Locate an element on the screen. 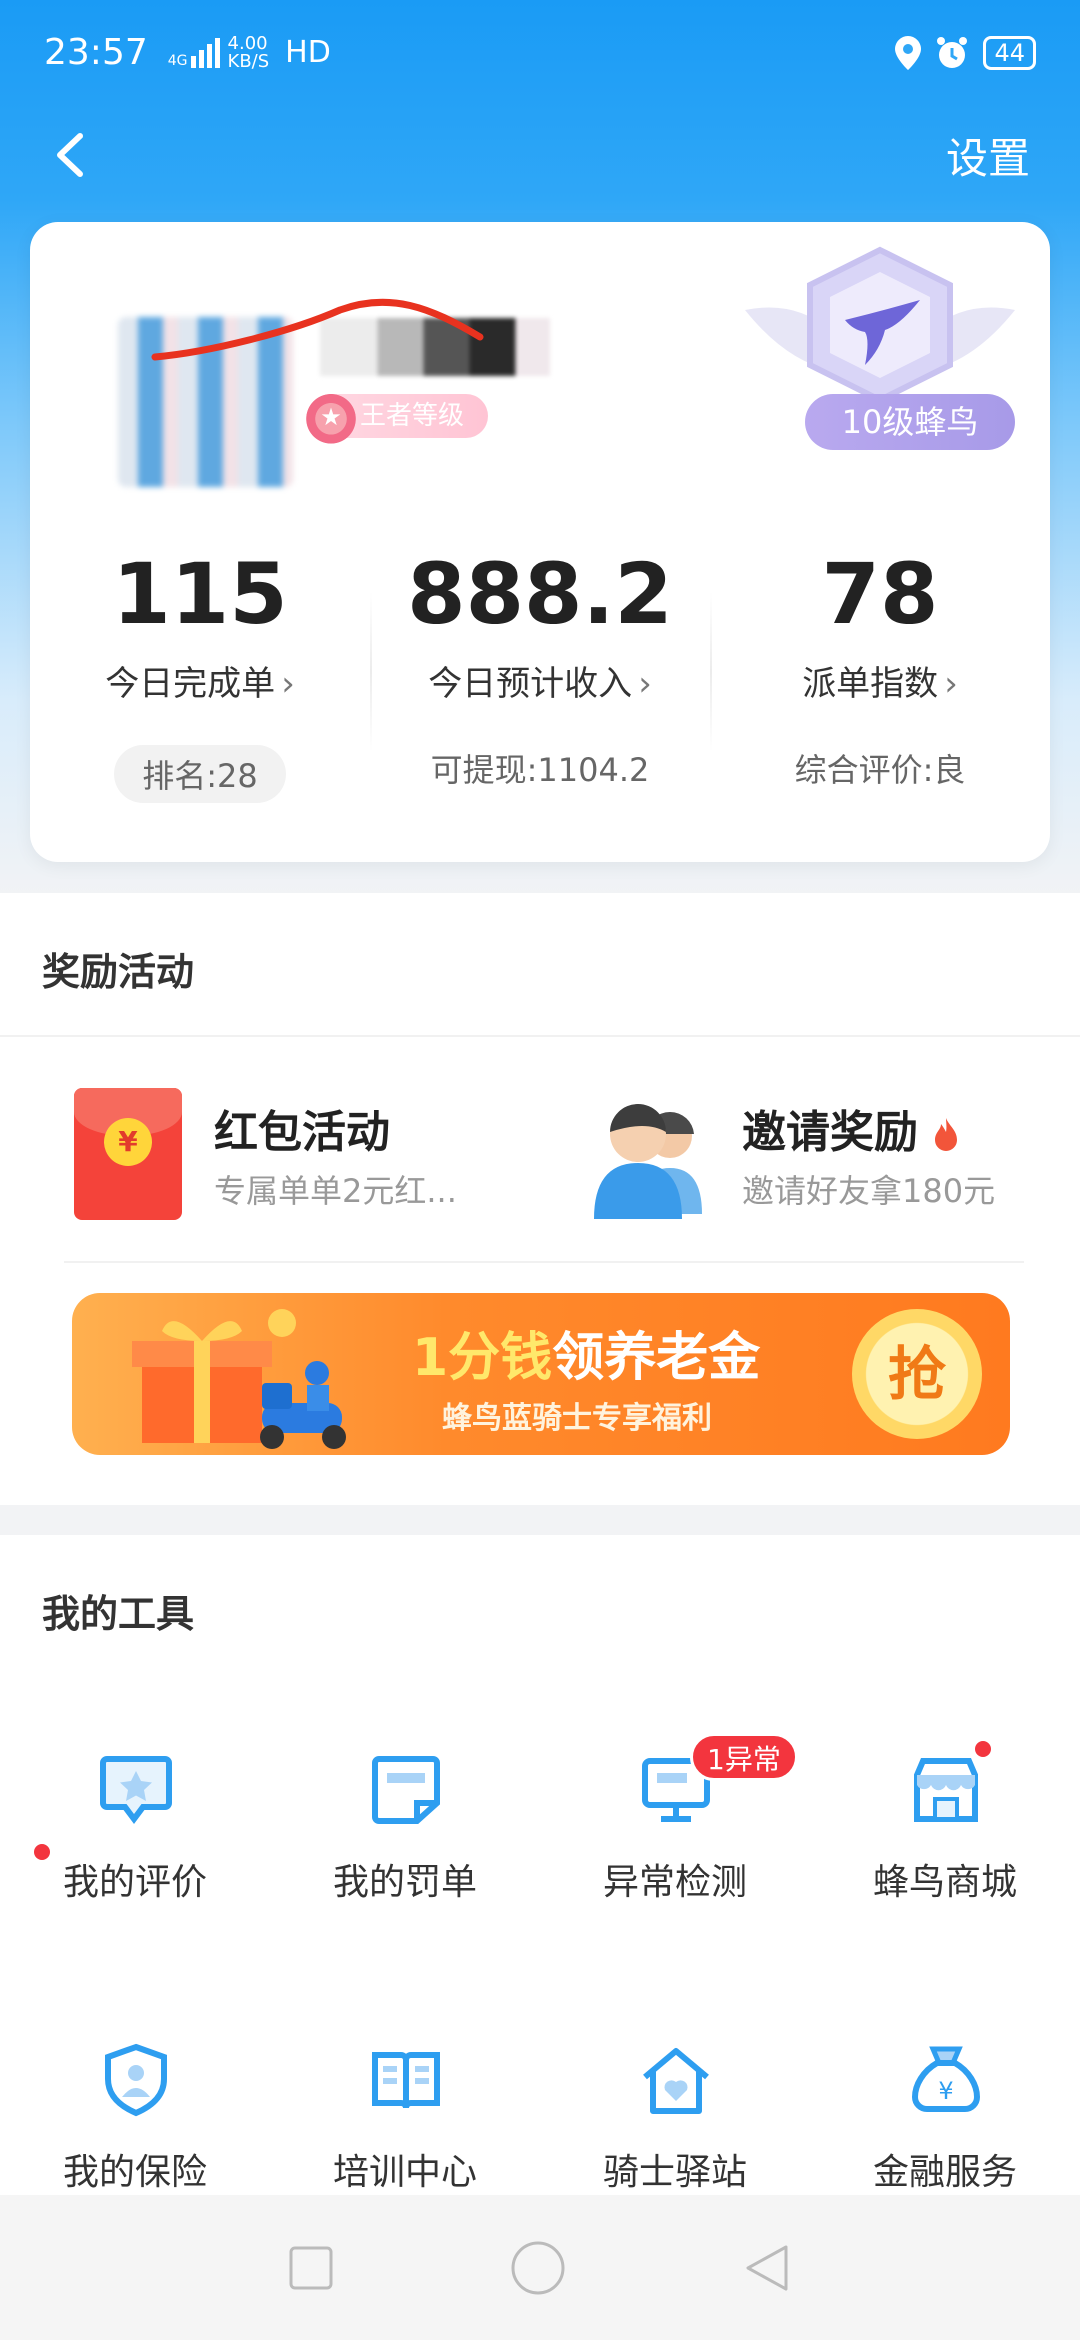  stat-label-text: 今日预计收入 is located at coordinates (530, 684).